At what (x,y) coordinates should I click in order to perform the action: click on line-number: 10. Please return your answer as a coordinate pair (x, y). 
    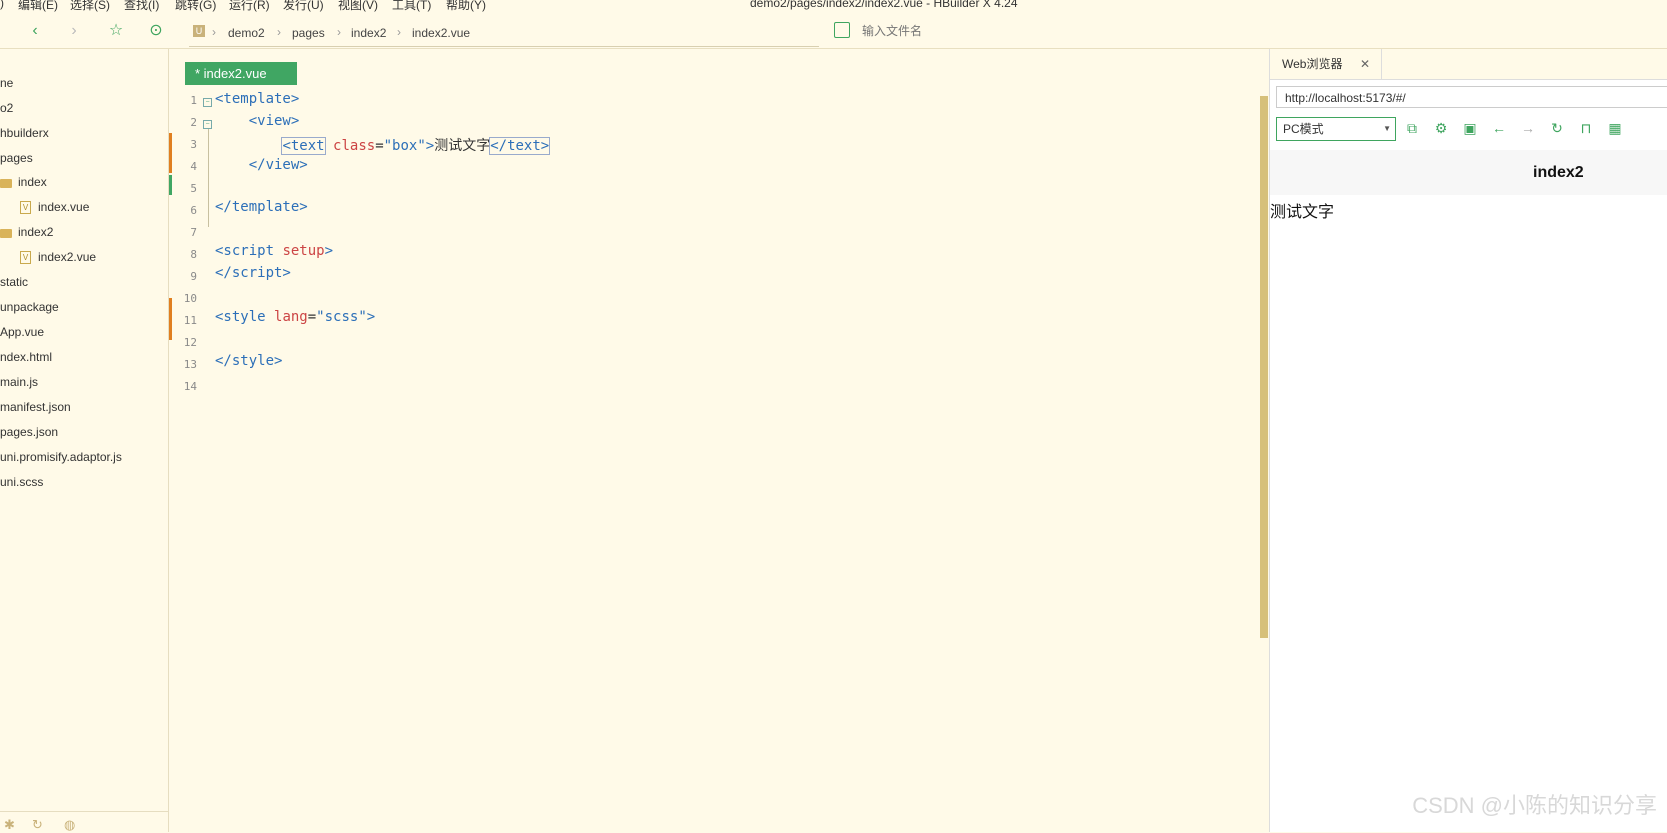
    Looking at the image, I should click on (190, 298).